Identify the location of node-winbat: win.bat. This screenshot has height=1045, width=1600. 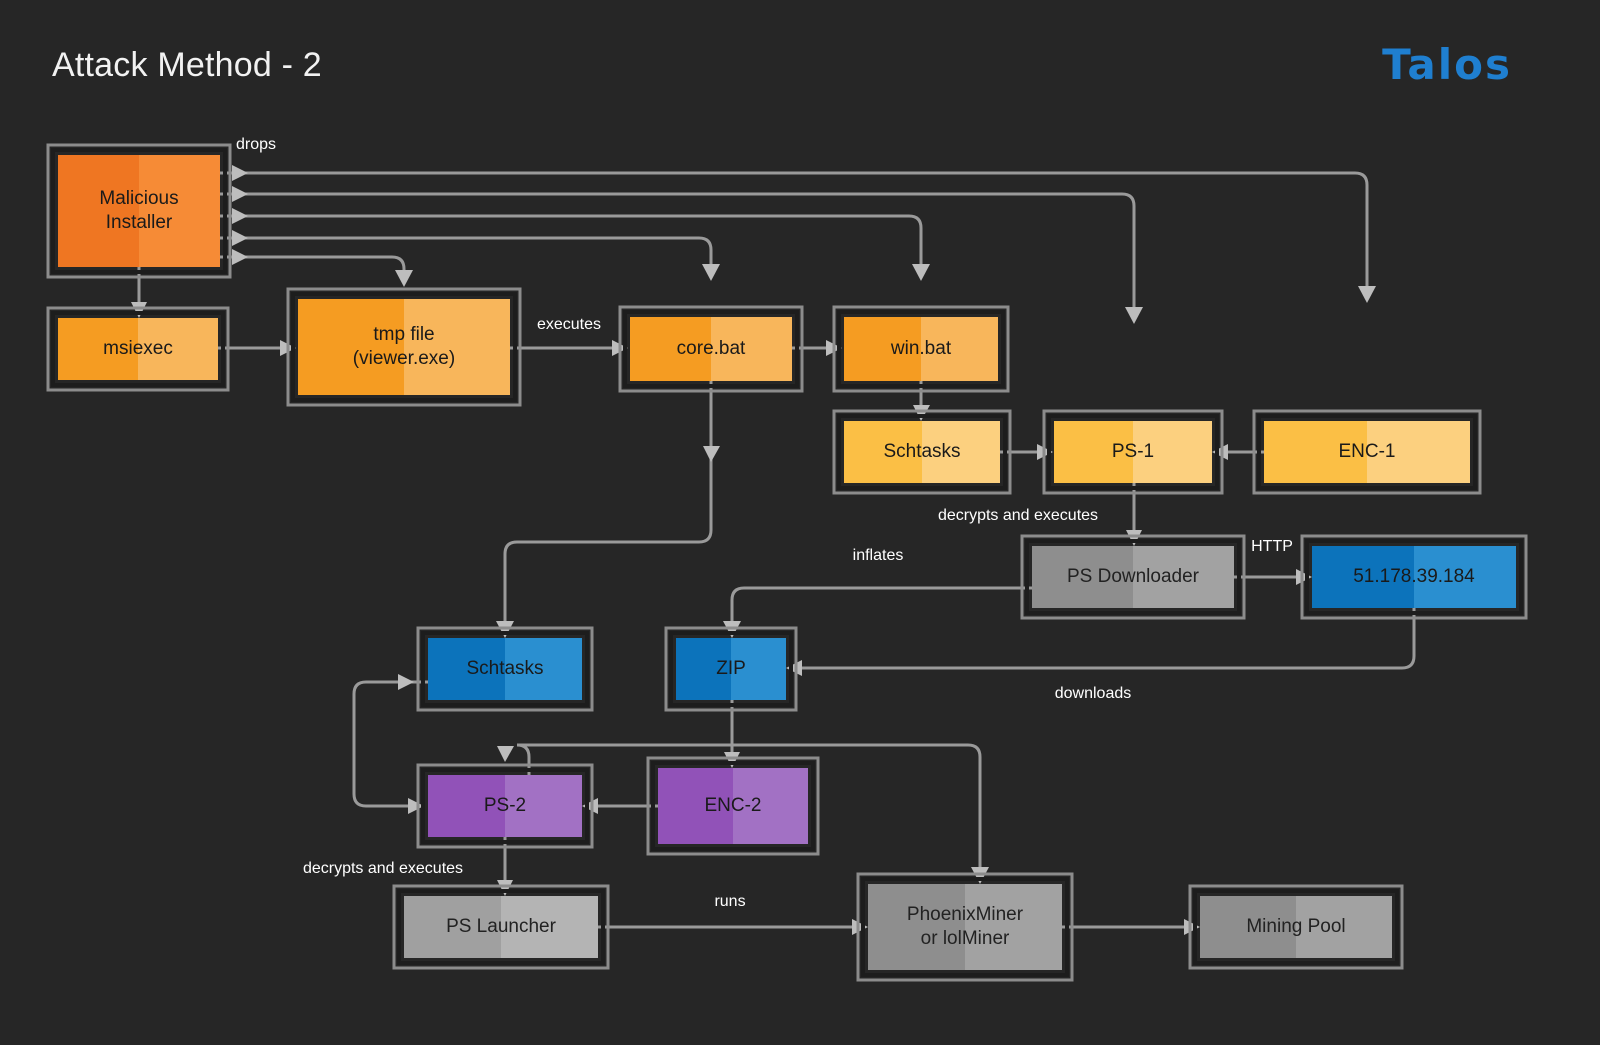
(921, 349).